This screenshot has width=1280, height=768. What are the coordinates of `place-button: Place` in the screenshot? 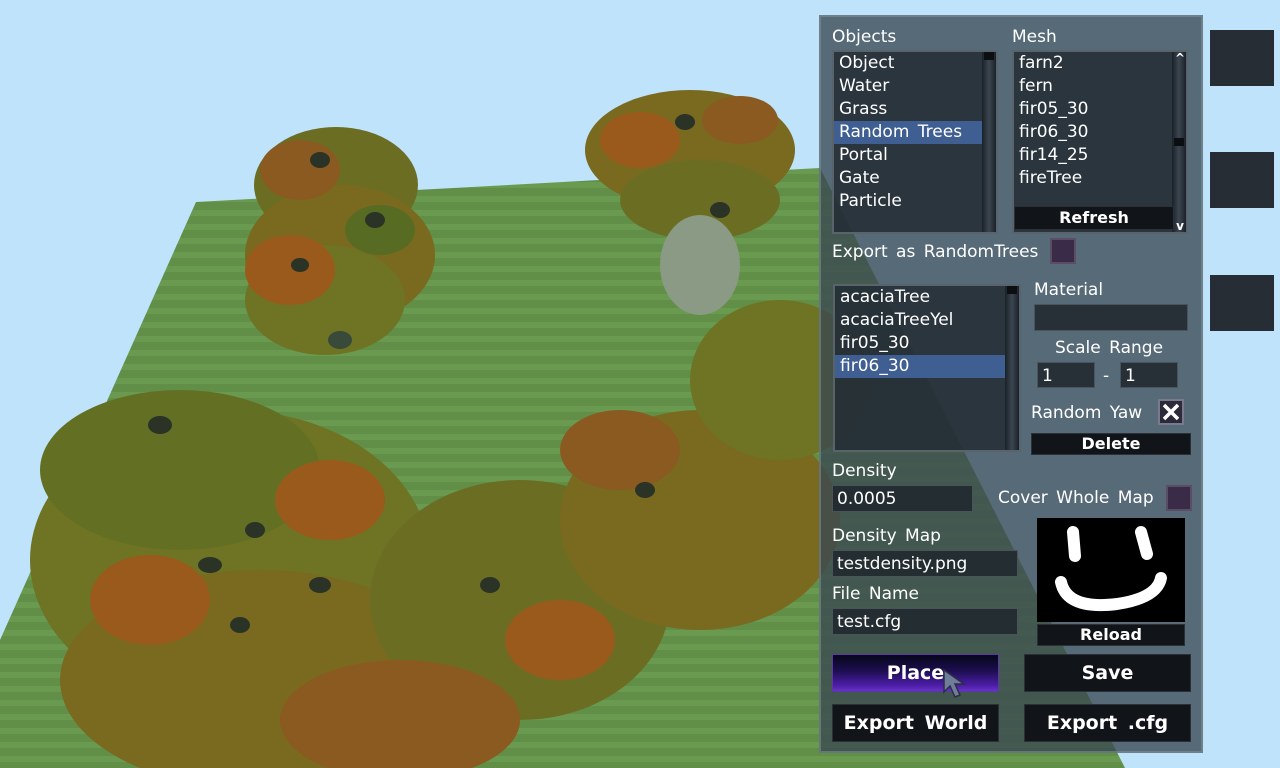 It's located at (915, 673).